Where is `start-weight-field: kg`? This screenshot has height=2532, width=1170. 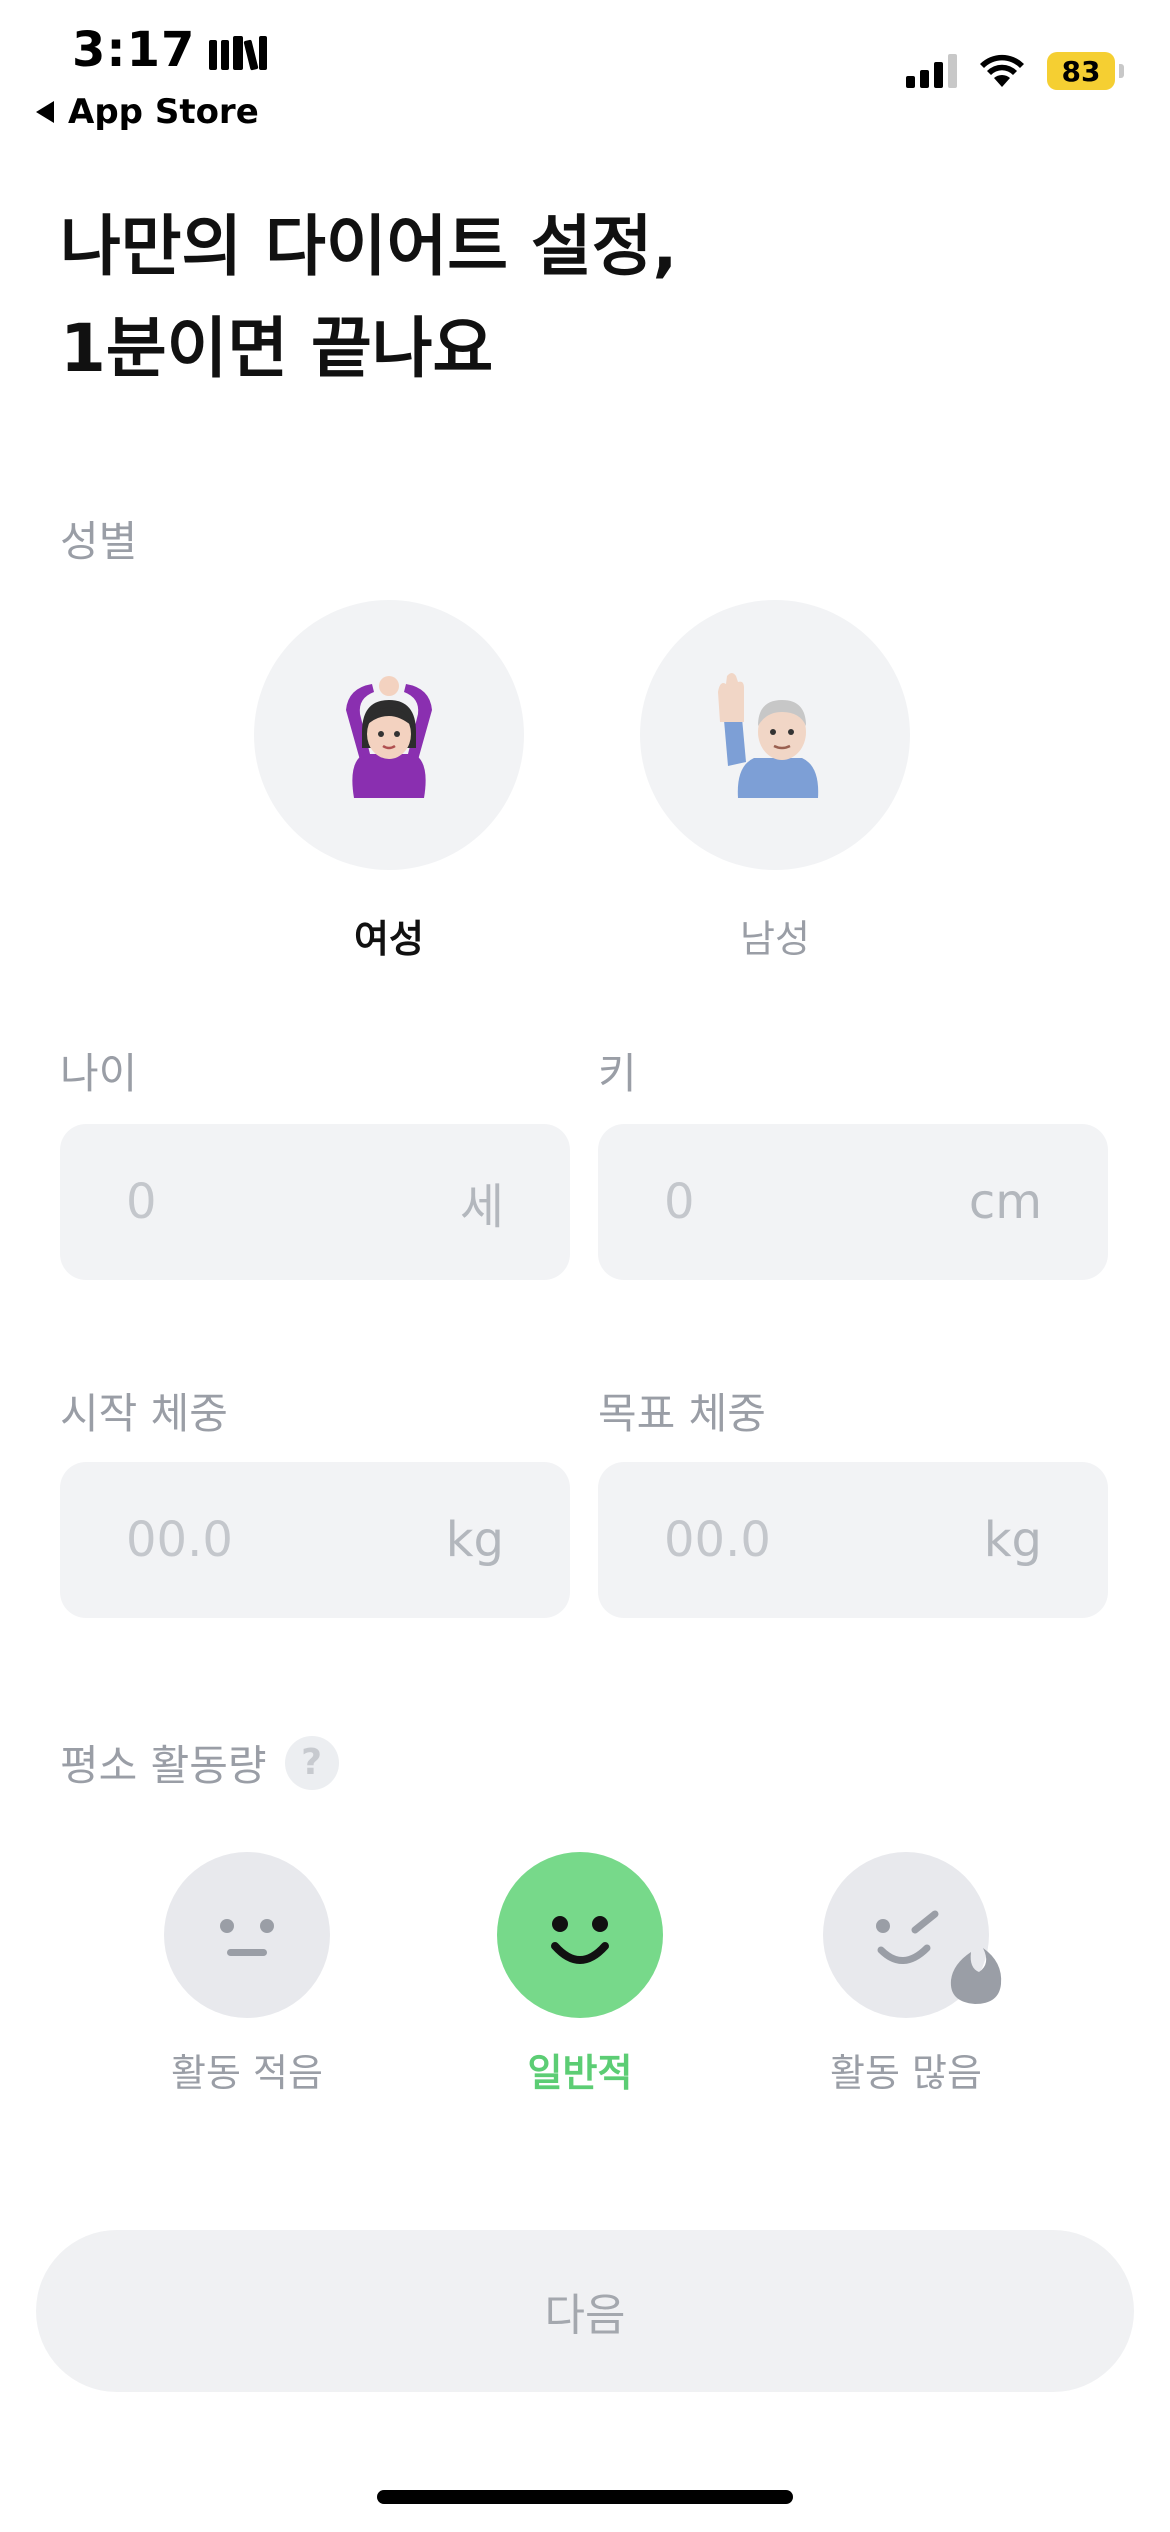 start-weight-field: kg is located at coordinates (315, 1540).